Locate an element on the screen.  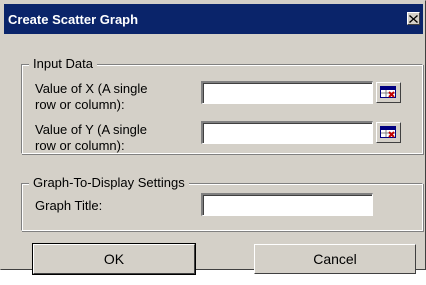
graph-title-input is located at coordinates (287, 204).